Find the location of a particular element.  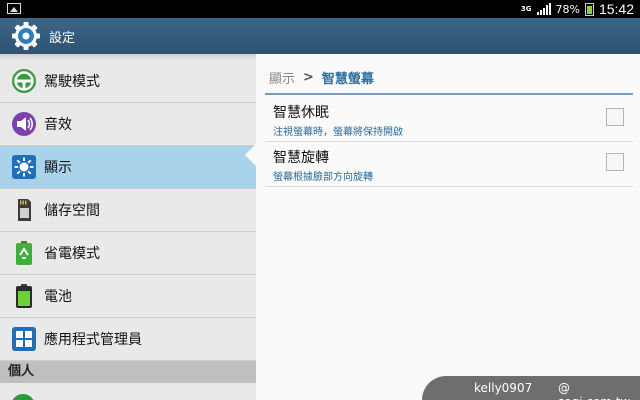

sidebar-item-power-saving: 省電模式 is located at coordinates (128, 253).